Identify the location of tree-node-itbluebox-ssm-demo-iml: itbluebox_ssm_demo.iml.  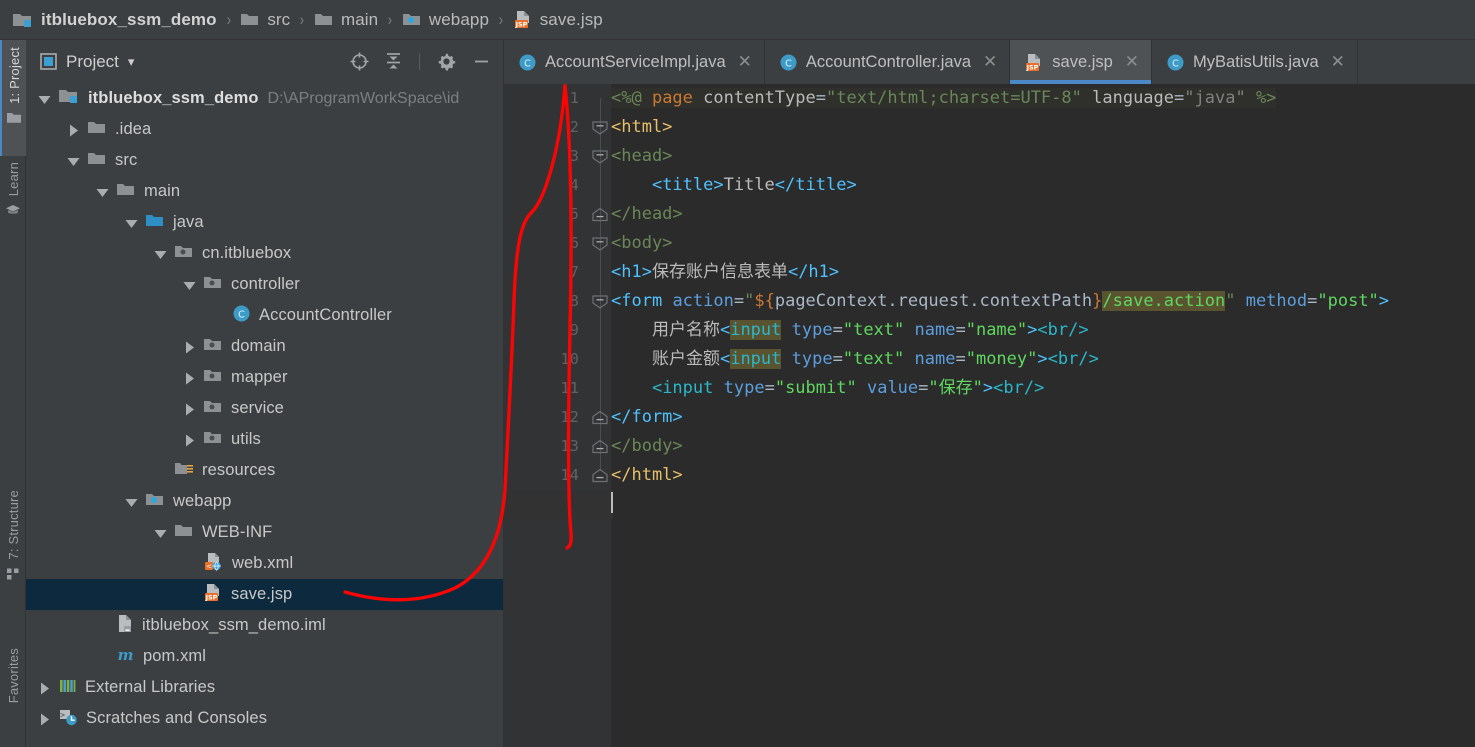
(265, 625).